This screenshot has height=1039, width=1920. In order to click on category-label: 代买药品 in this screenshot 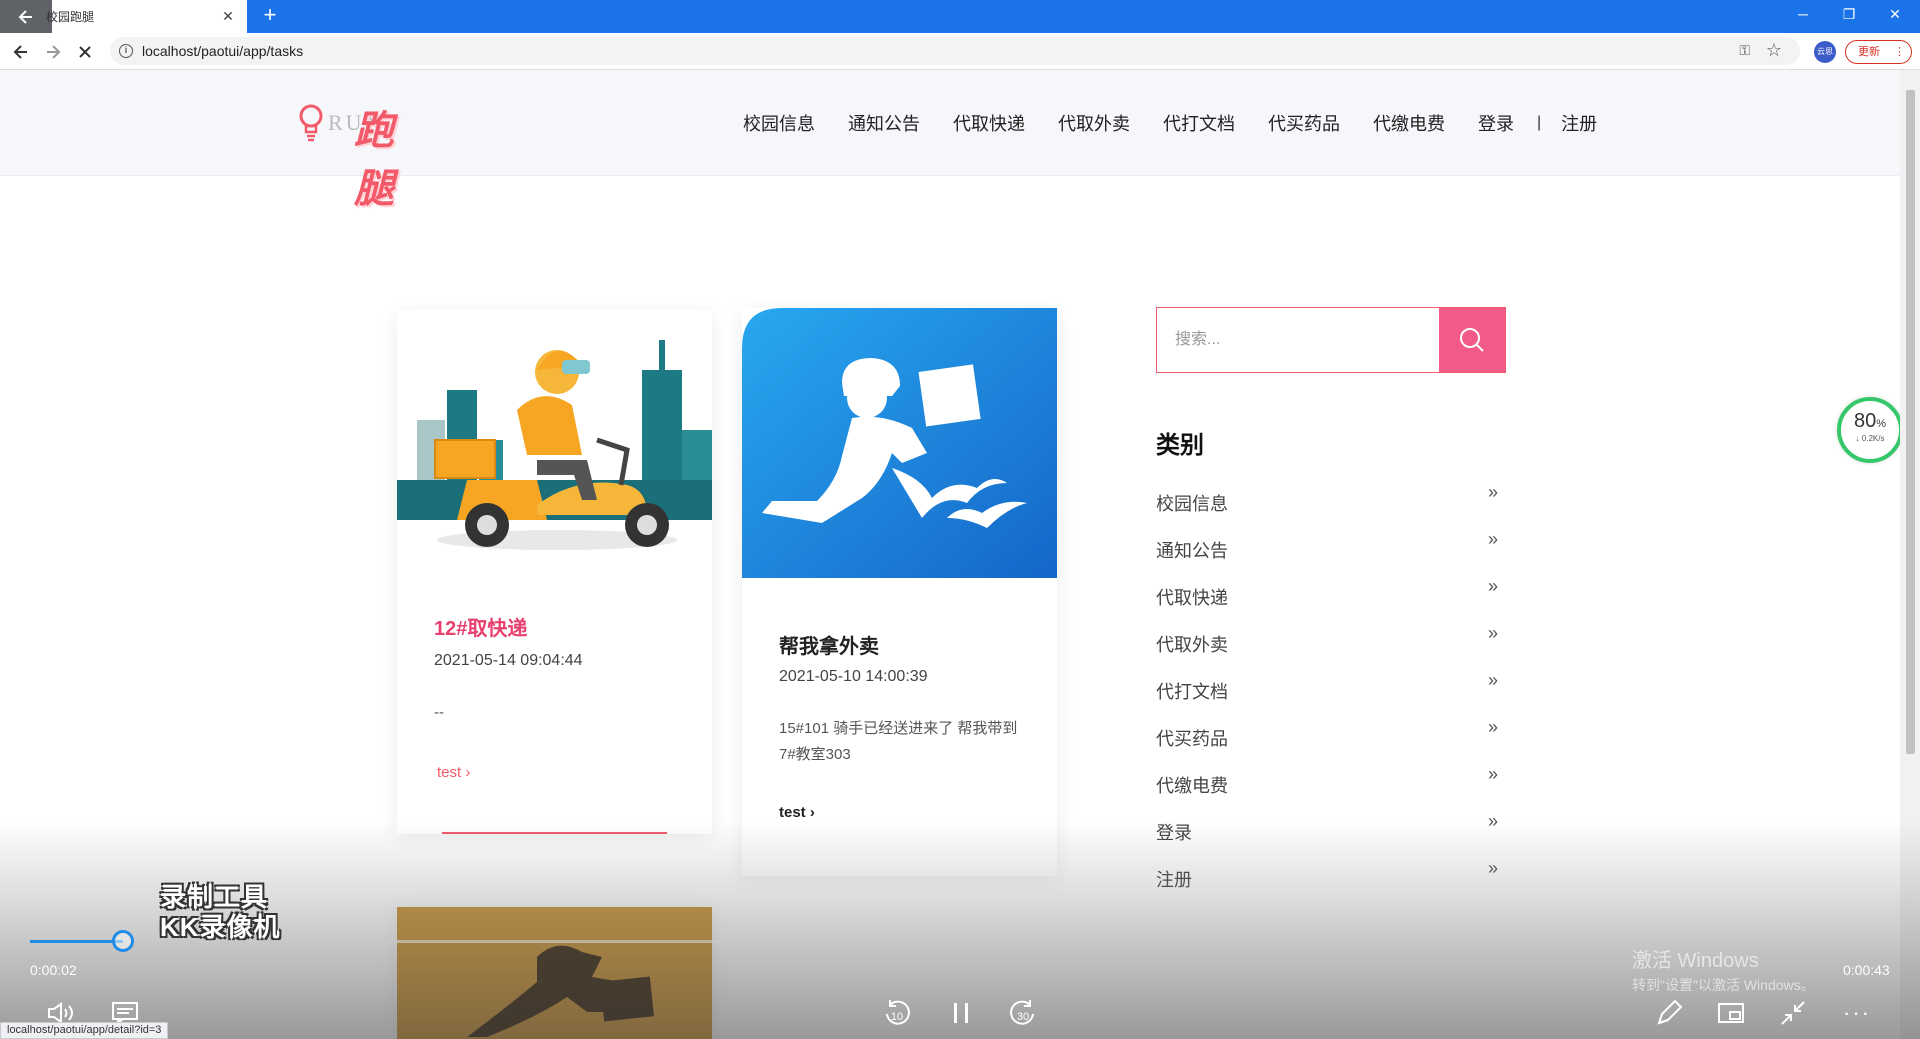, I will do `click(1192, 739)`.